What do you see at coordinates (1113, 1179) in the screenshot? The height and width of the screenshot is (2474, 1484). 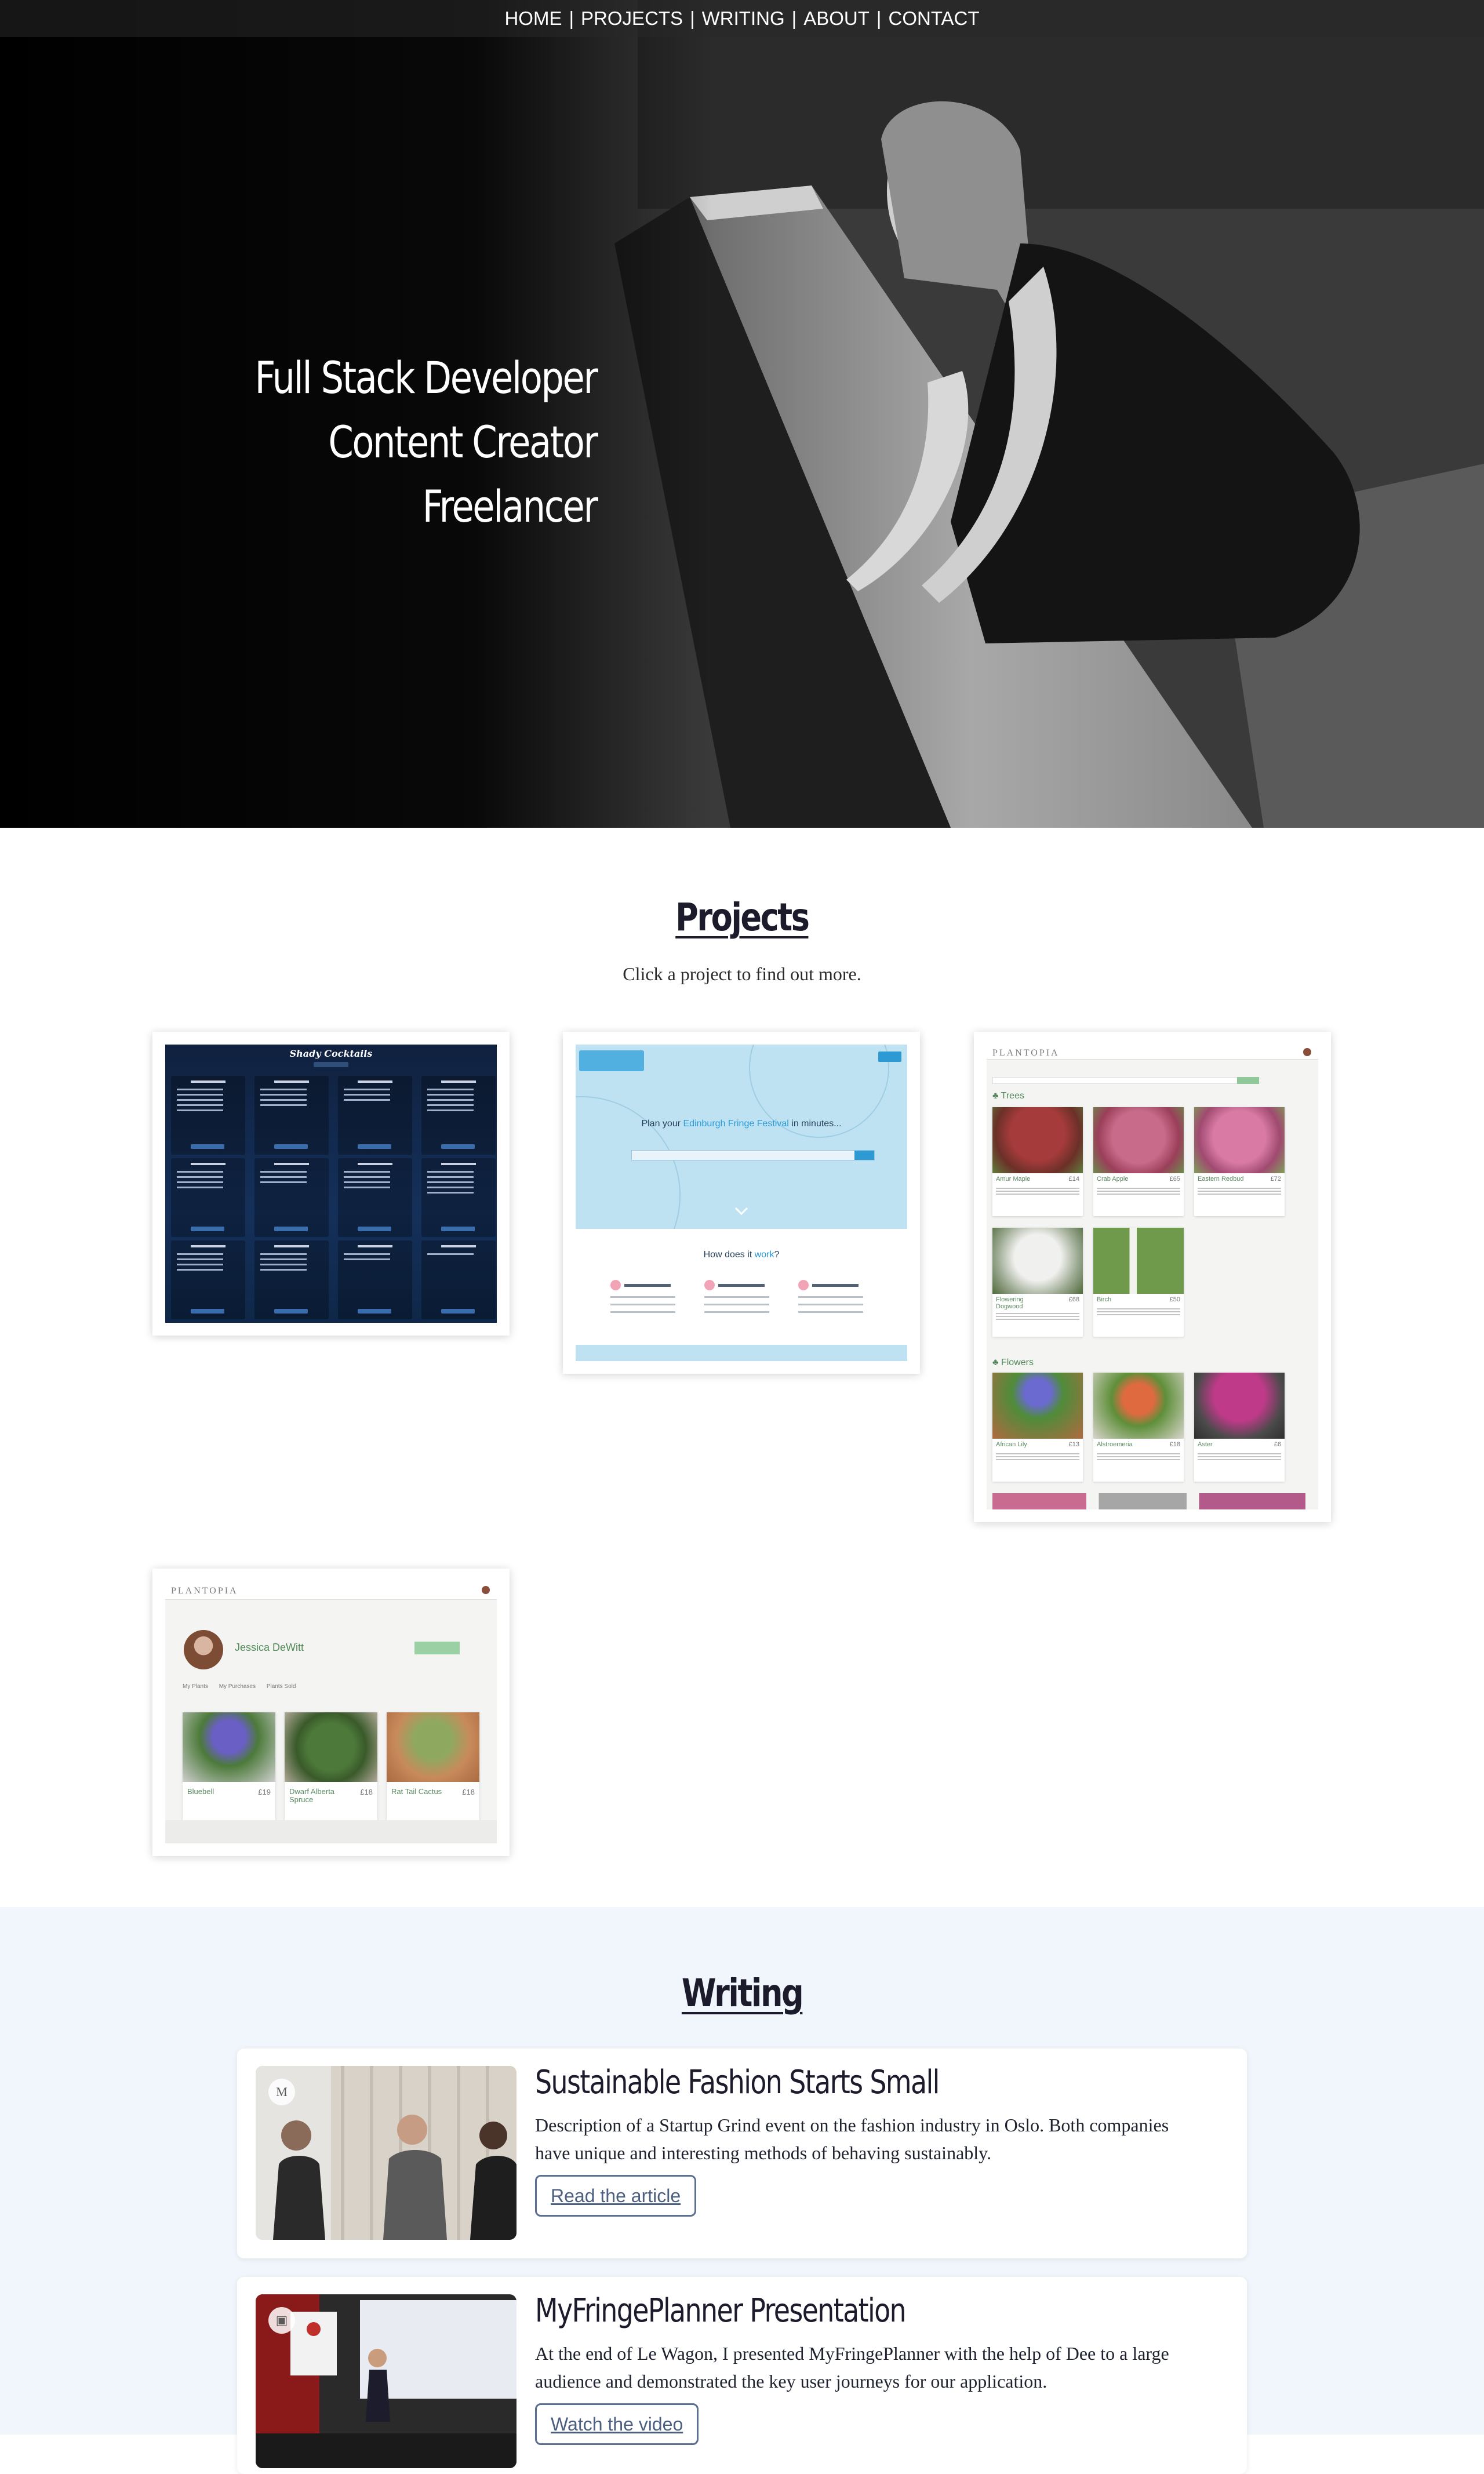 I see `plant-name: Crab Apple` at bounding box center [1113, 1179].